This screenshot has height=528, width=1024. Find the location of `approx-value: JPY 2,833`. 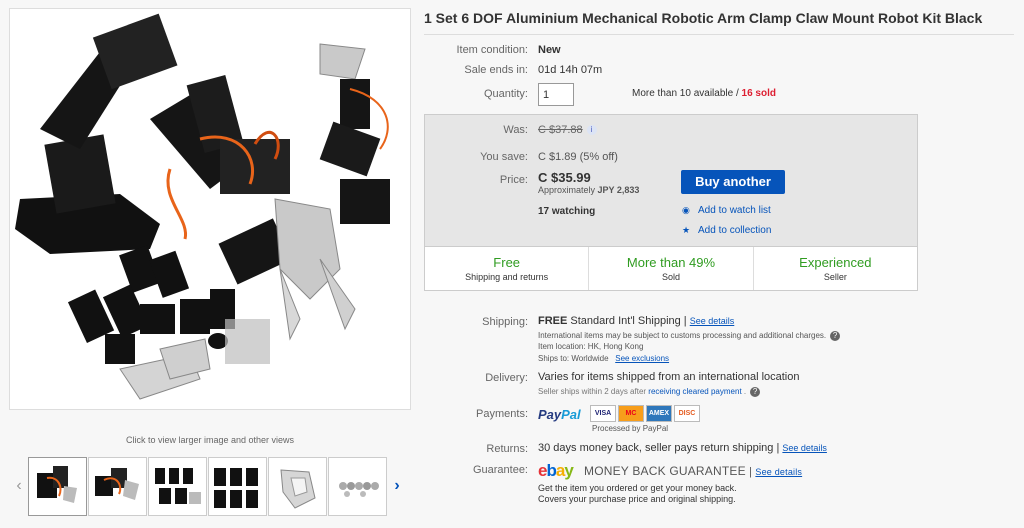

approx-value: JPY 2,833 is located at coordinates (618, 190).